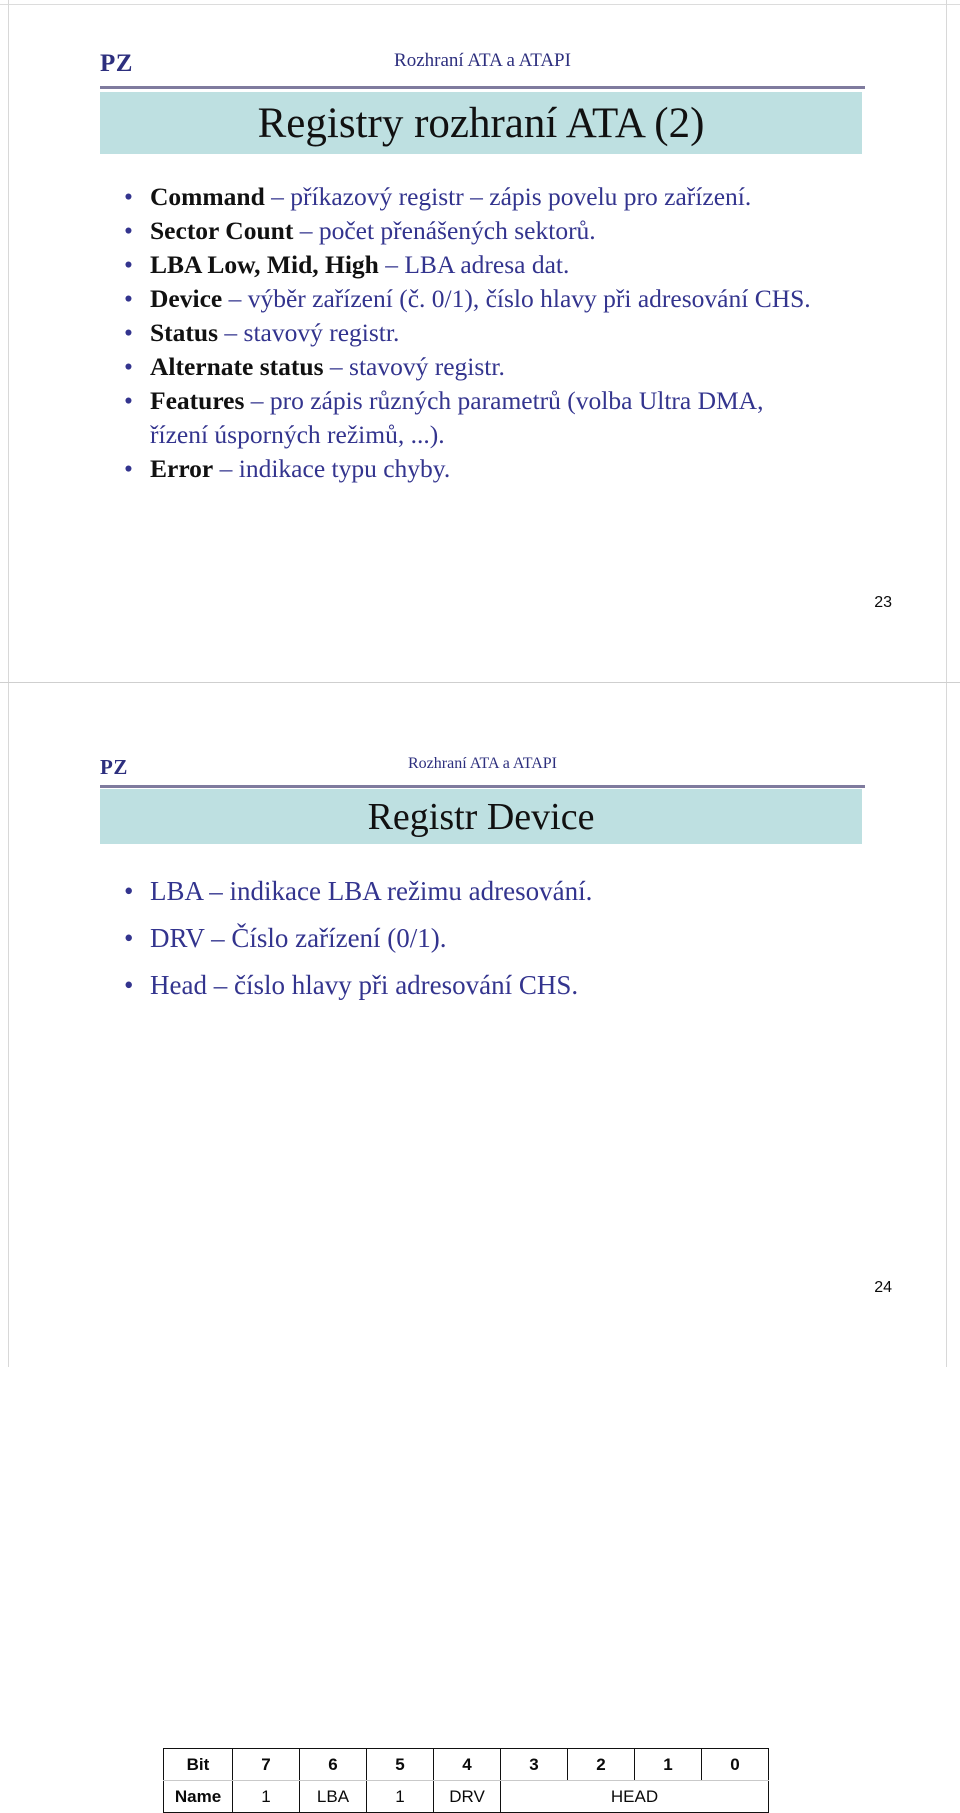 This screenshot has width=960, height=1813. Describe the element at coordinates (371, 891) in the screenshot. I see `bullet-text: LBA – indikace LBA režimu adresování.` at that location.